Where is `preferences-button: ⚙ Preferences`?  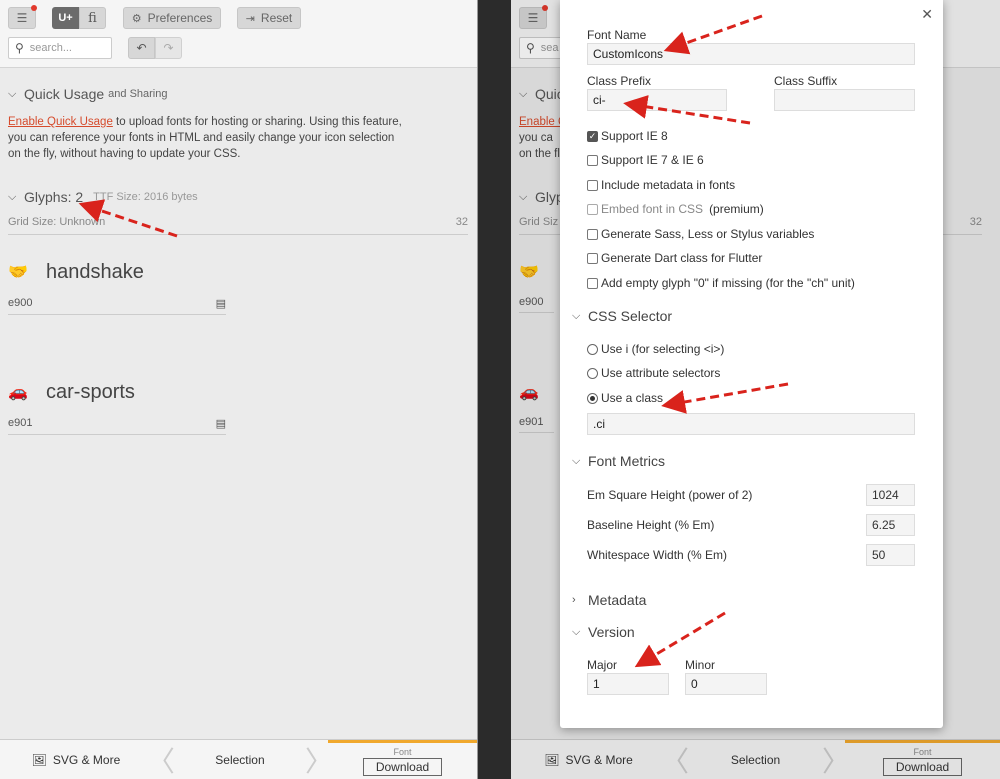
preferences-button: ⚙ Preferences is located at coordinates (172, 18).